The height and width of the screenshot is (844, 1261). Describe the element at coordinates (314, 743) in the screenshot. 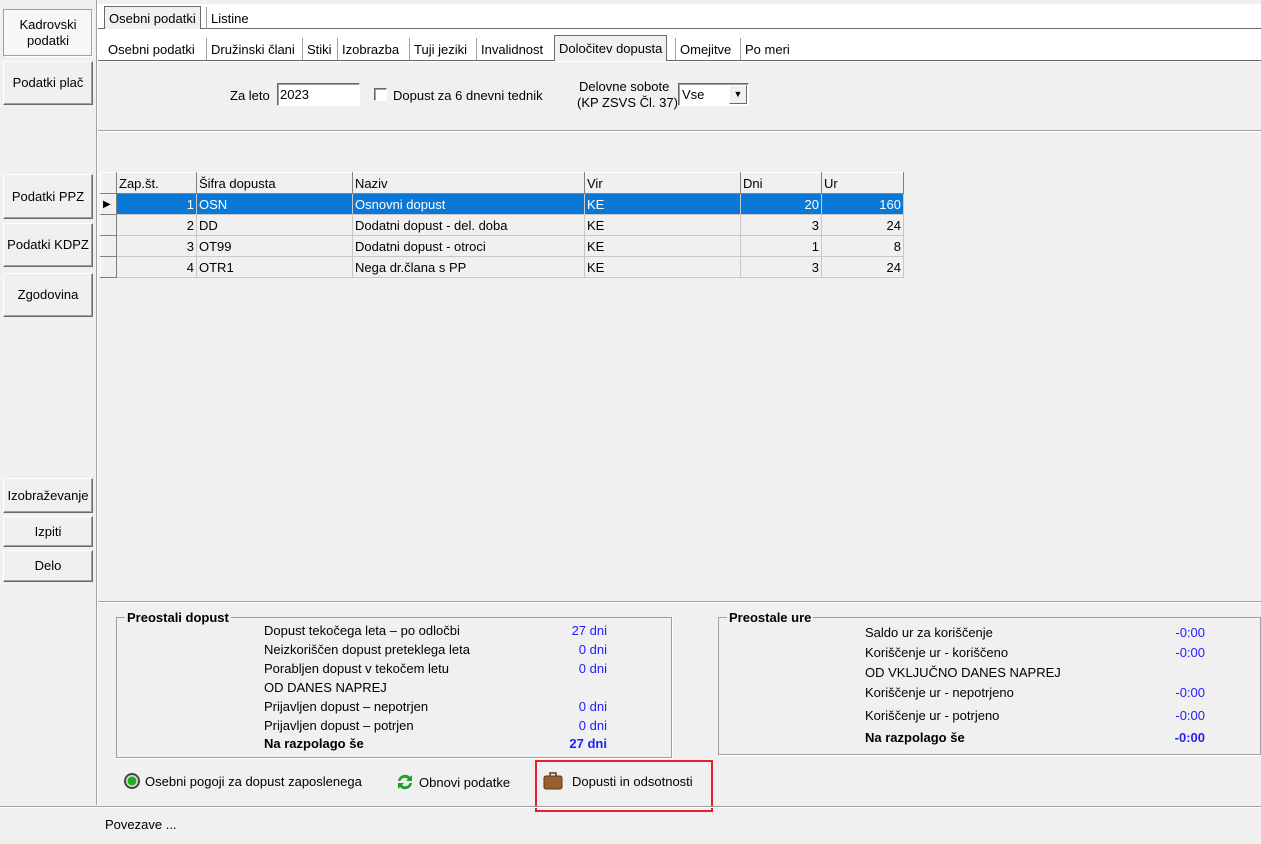

I see `leave-row-label: Na razpolago še` at that location.